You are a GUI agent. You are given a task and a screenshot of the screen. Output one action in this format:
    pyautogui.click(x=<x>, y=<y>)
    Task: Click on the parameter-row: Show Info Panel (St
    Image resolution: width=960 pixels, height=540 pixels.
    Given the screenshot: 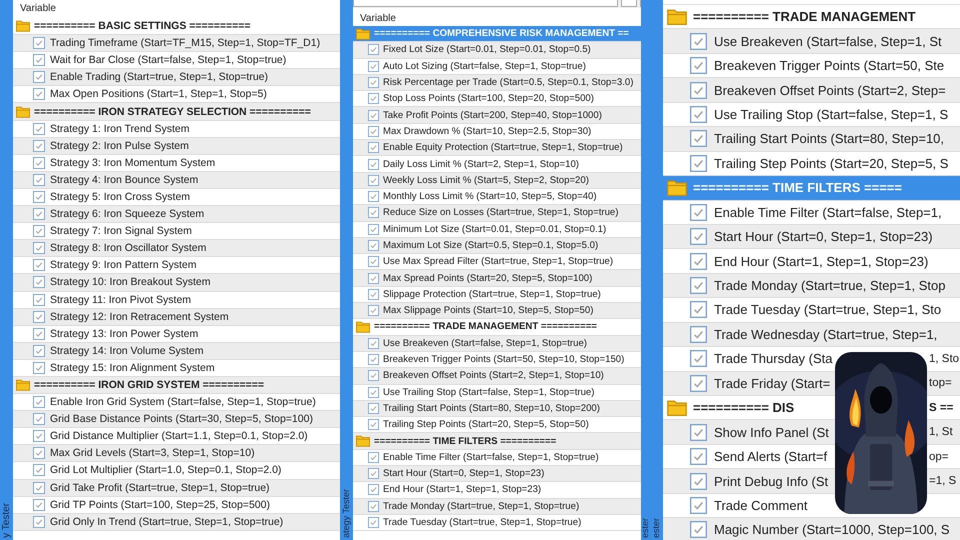 What is the action you would take?
    pyautogui.click(x=749, y=432)
    